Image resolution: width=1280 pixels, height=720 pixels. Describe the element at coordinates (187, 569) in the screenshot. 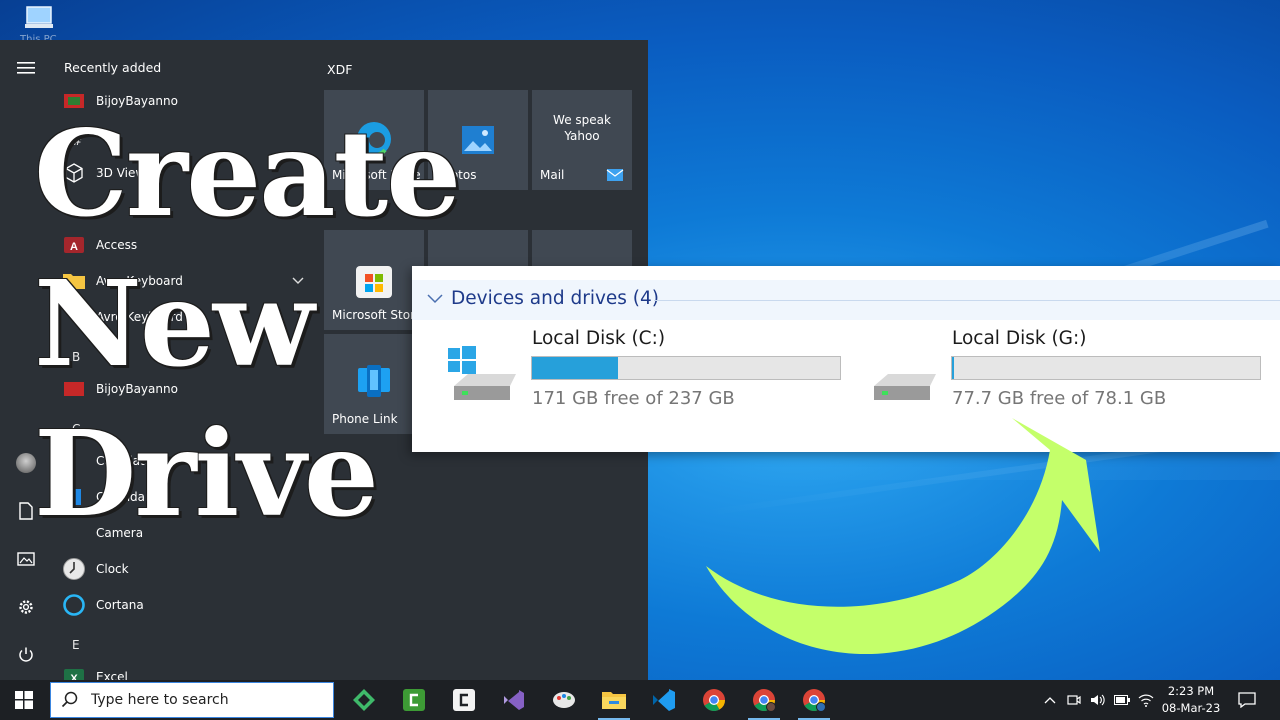

I see `app-item-clock: Clock` at that location.